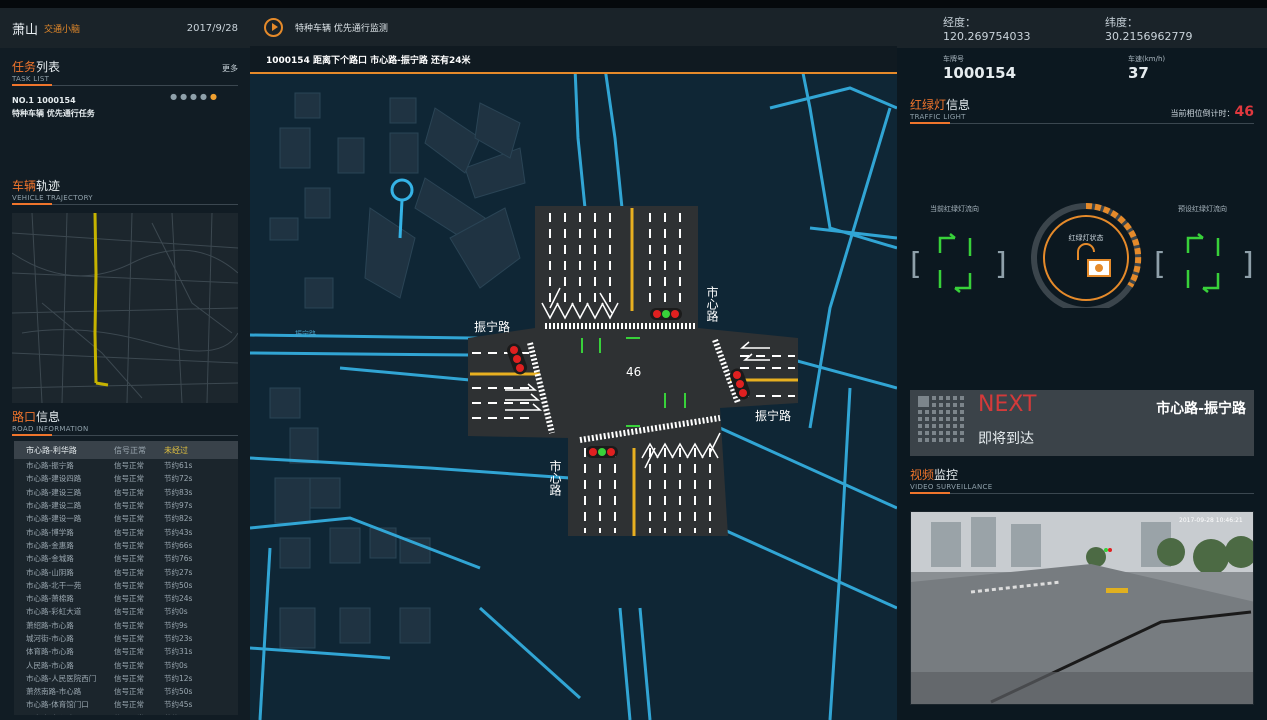  Describe the element at coordinates (64, 714) in the screenshot. I see `road-name: 通惠路-市心路` at that location.